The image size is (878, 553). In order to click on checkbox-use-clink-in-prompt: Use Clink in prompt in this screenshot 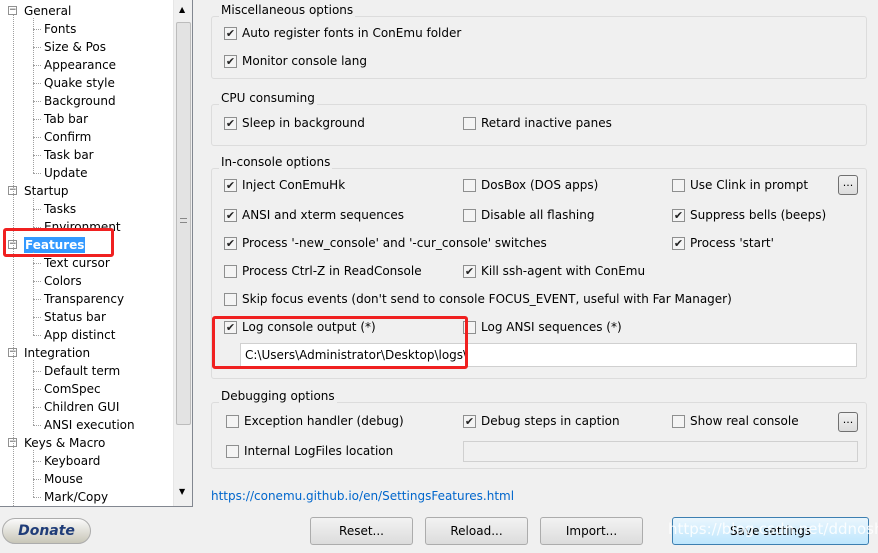, I will do `click(740, 185)`.